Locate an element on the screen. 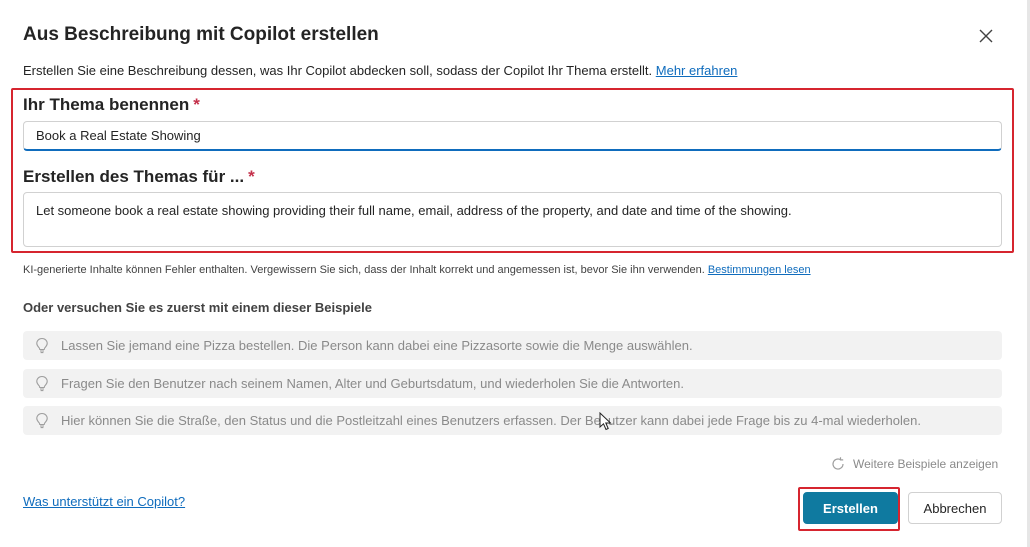 This screenshot has height=547, width=1030. more-examples-button: Weitere Beispiele anzeigen is located at coordinates (914, 464).